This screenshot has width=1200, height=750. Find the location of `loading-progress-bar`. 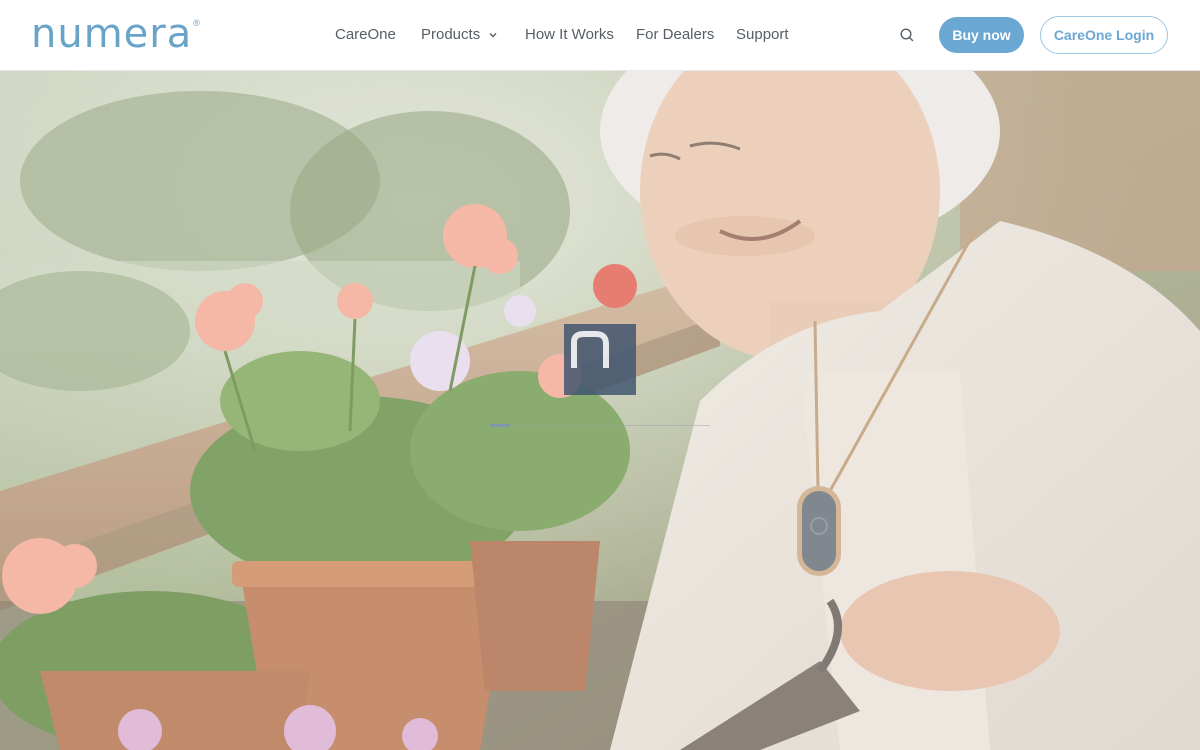

loading-progress-bar is located at coordinates (600, 425).